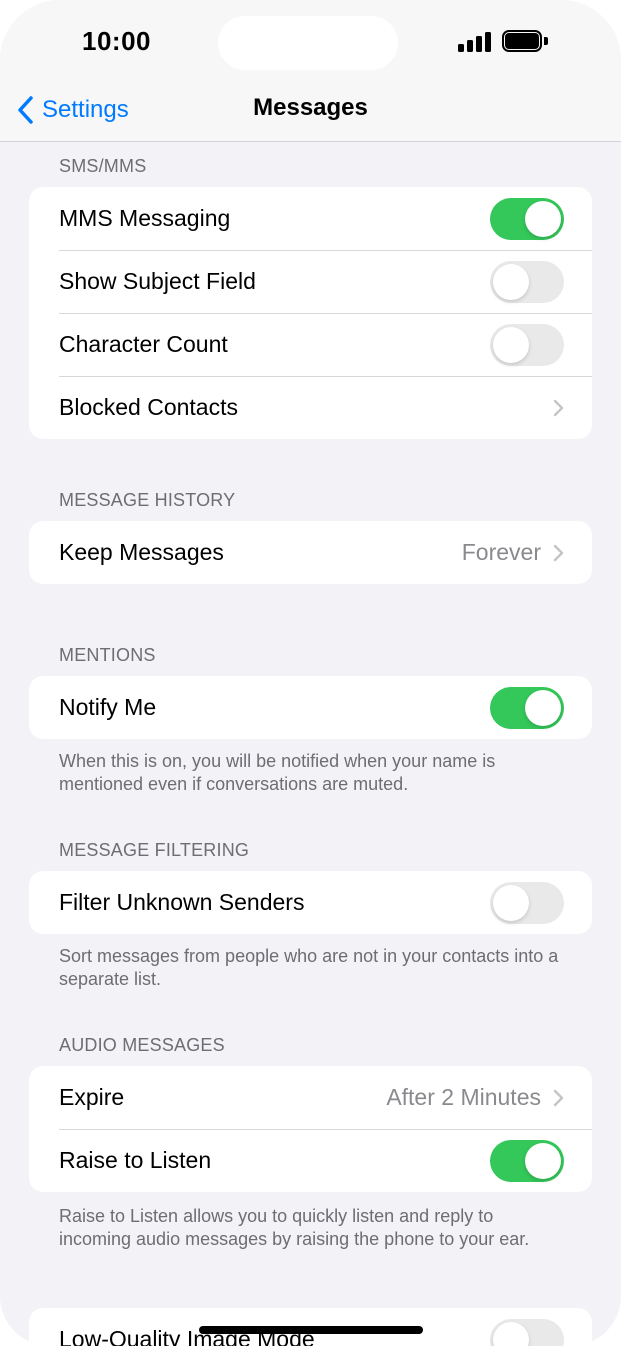 The image size is (621, 1346). I want to click on character-count-toggle, so click(527, 344).